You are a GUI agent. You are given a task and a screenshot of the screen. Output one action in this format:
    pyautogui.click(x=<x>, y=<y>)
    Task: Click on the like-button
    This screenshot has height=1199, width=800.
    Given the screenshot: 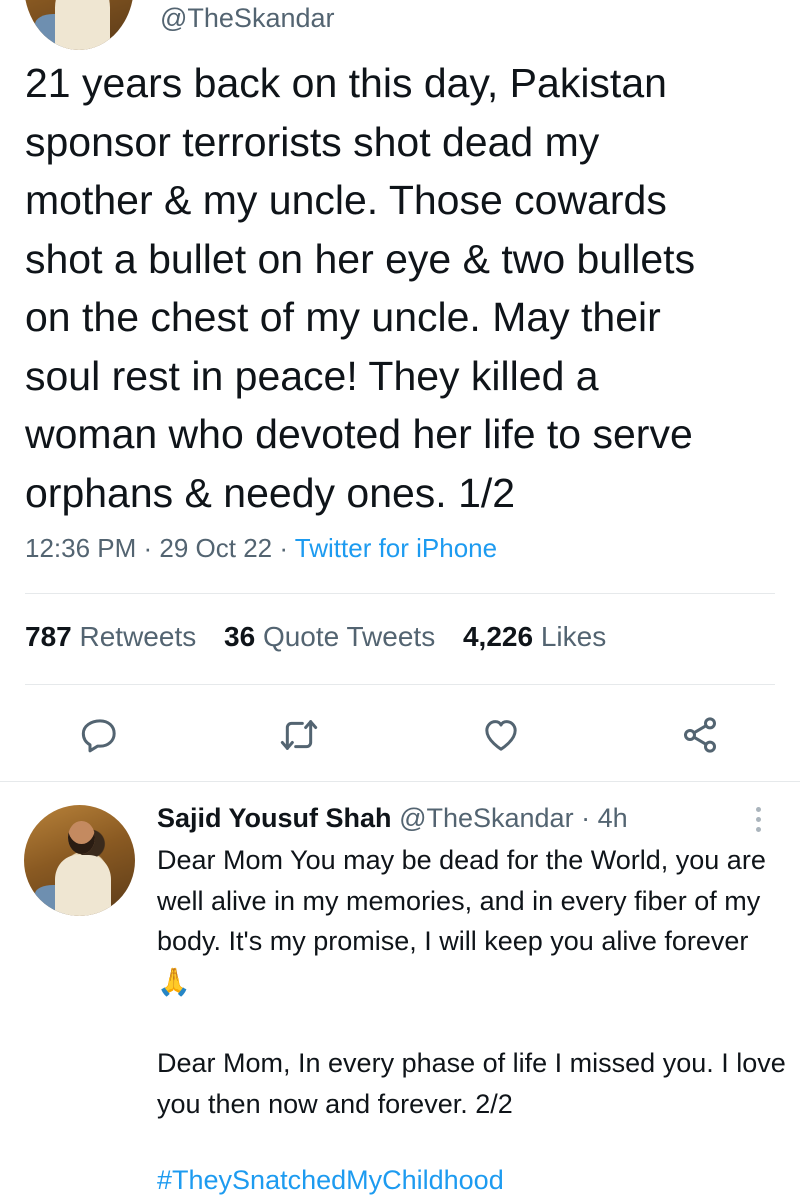 What is the action you would take?
    pyautogui.click(x=501, y=735)
    